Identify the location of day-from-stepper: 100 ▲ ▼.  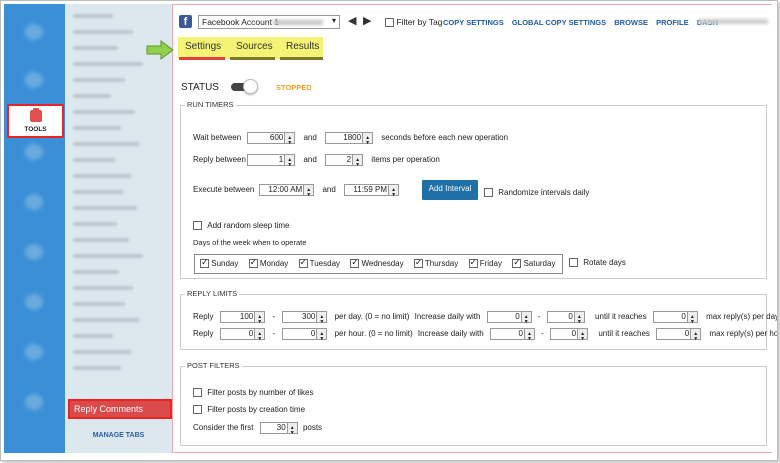
(243, 318).